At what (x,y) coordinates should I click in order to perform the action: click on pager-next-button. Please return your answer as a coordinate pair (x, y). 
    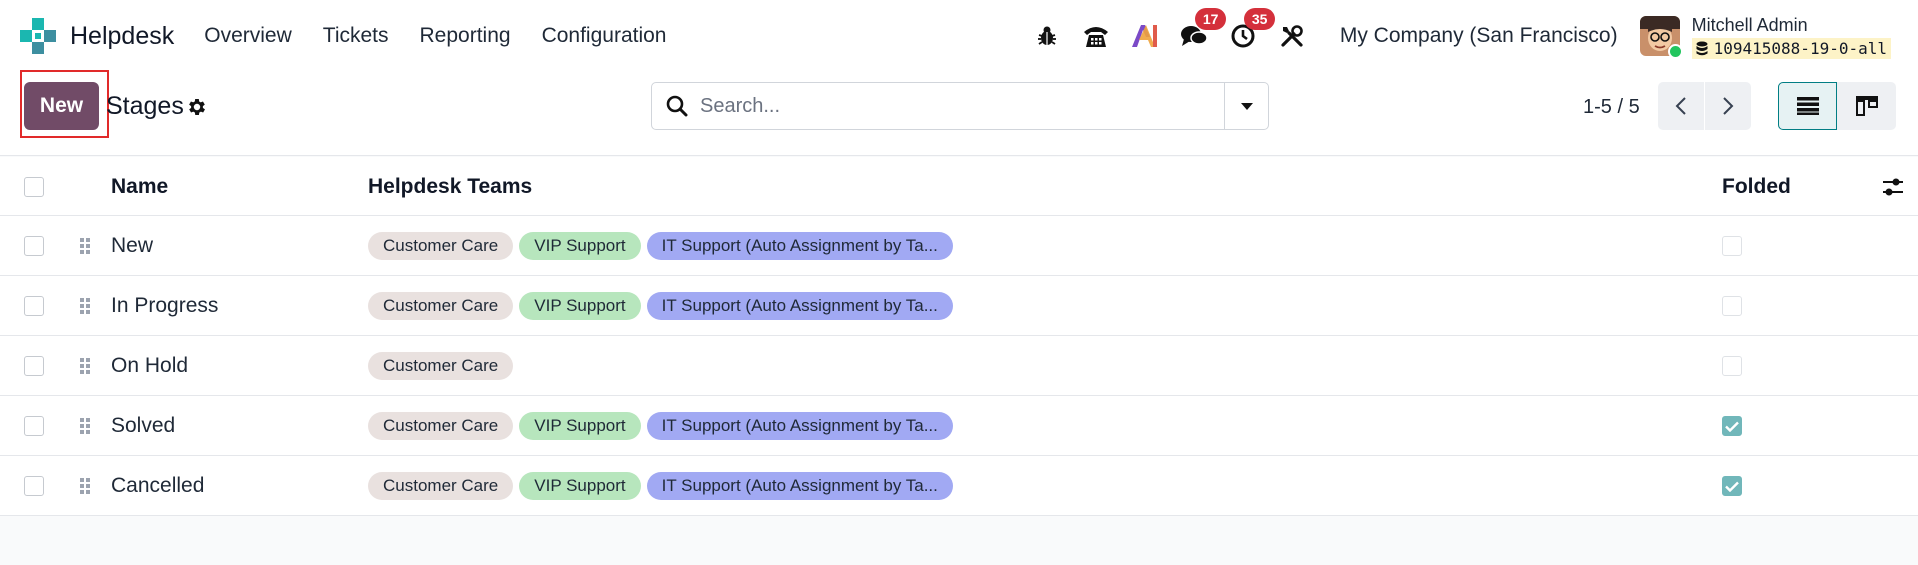
    Looking at the image, I should click on (1728, 106).